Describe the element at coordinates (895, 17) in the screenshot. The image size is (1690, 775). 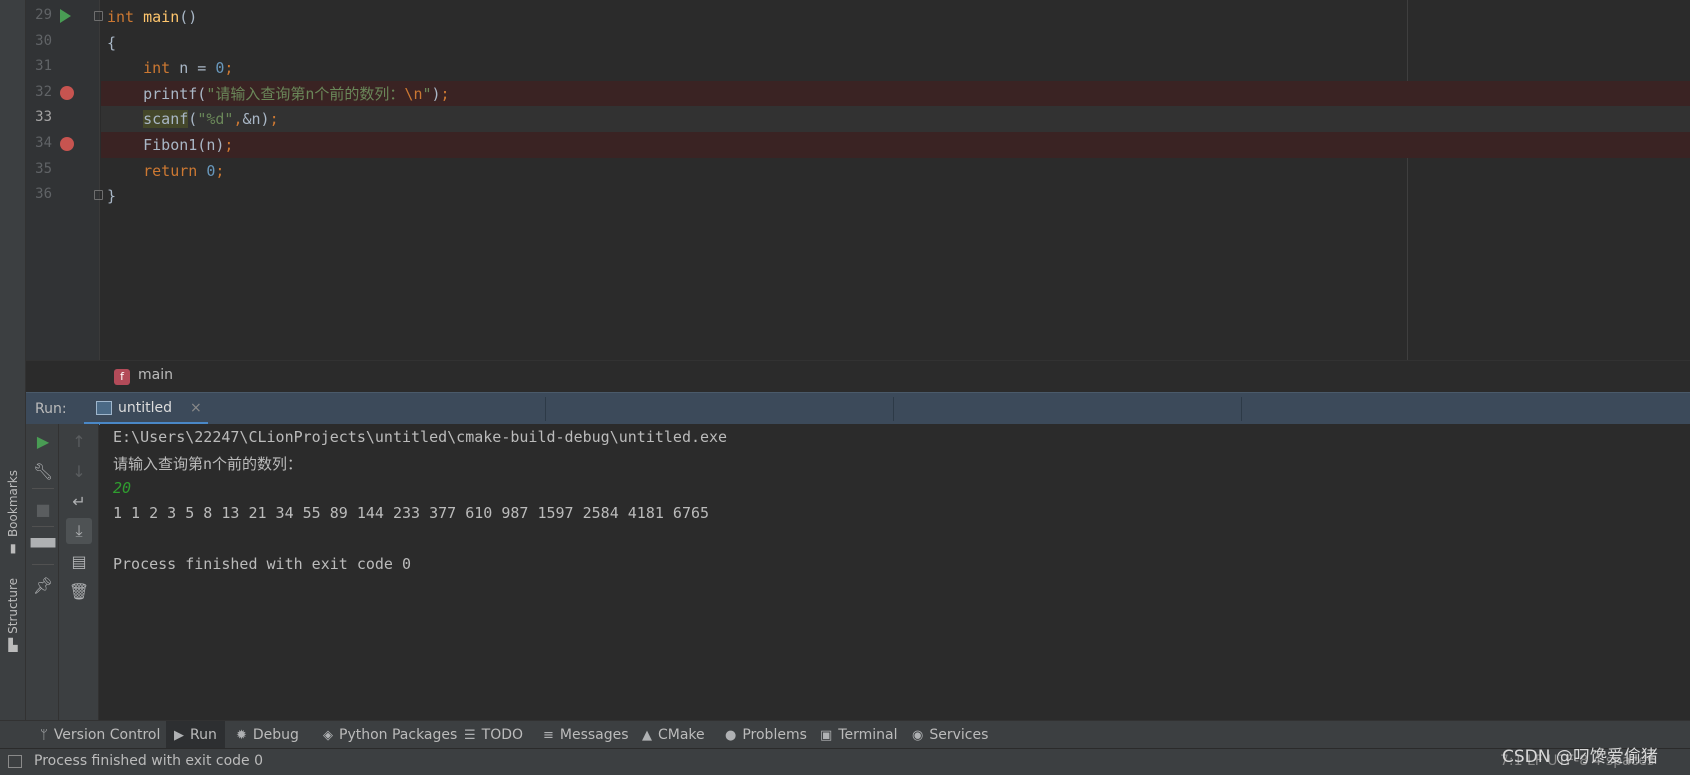
I see `code-line: int main()` at that location.